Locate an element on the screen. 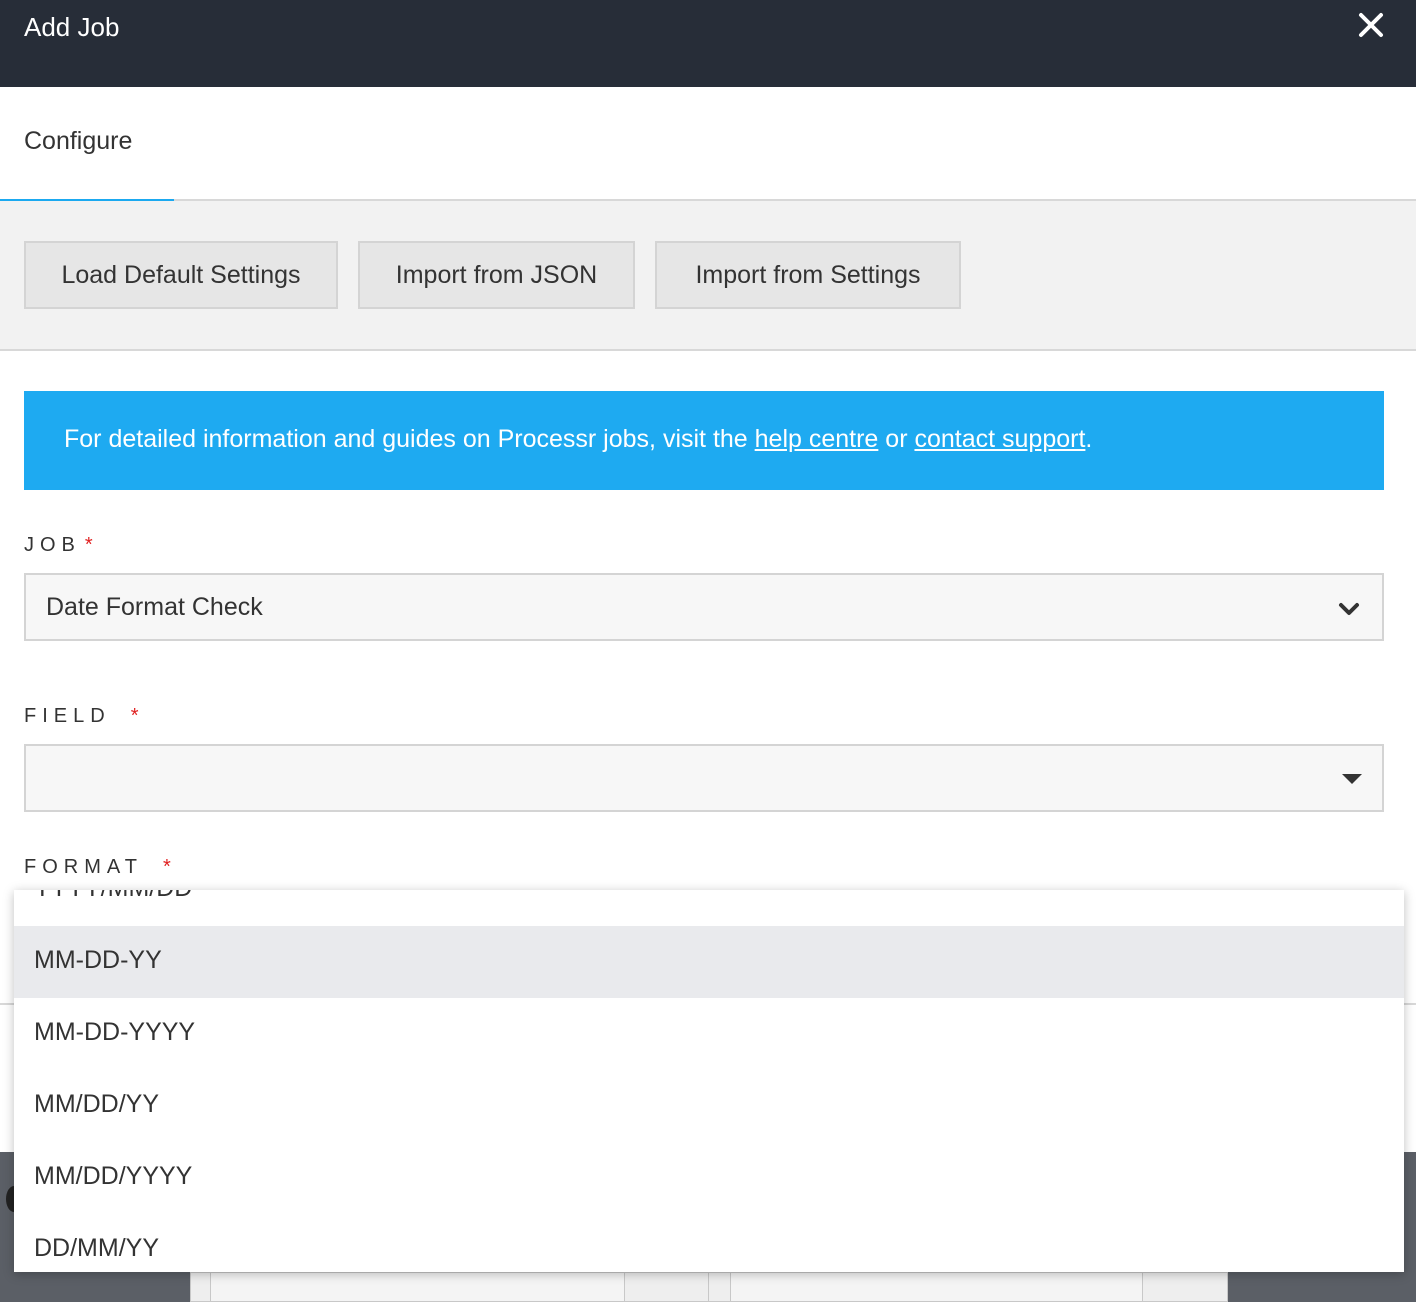  close-icon is located at coordinates (1371, 25).